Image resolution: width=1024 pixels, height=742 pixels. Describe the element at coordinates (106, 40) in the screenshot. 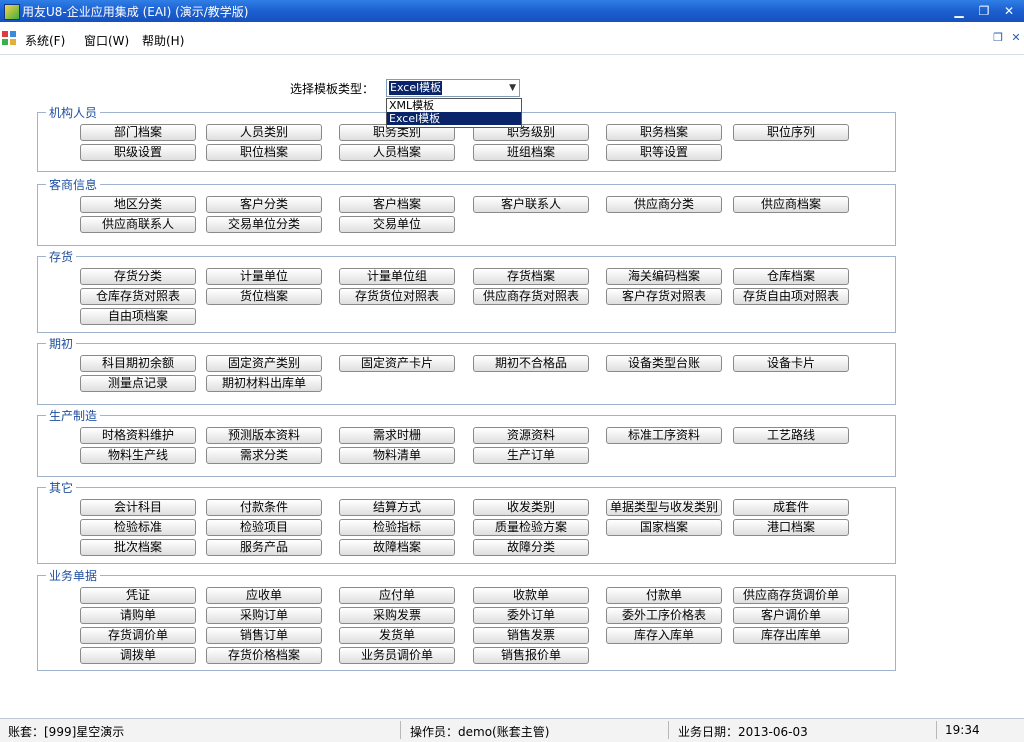

I see `menu-item-window: 窗口(W)` at that location.